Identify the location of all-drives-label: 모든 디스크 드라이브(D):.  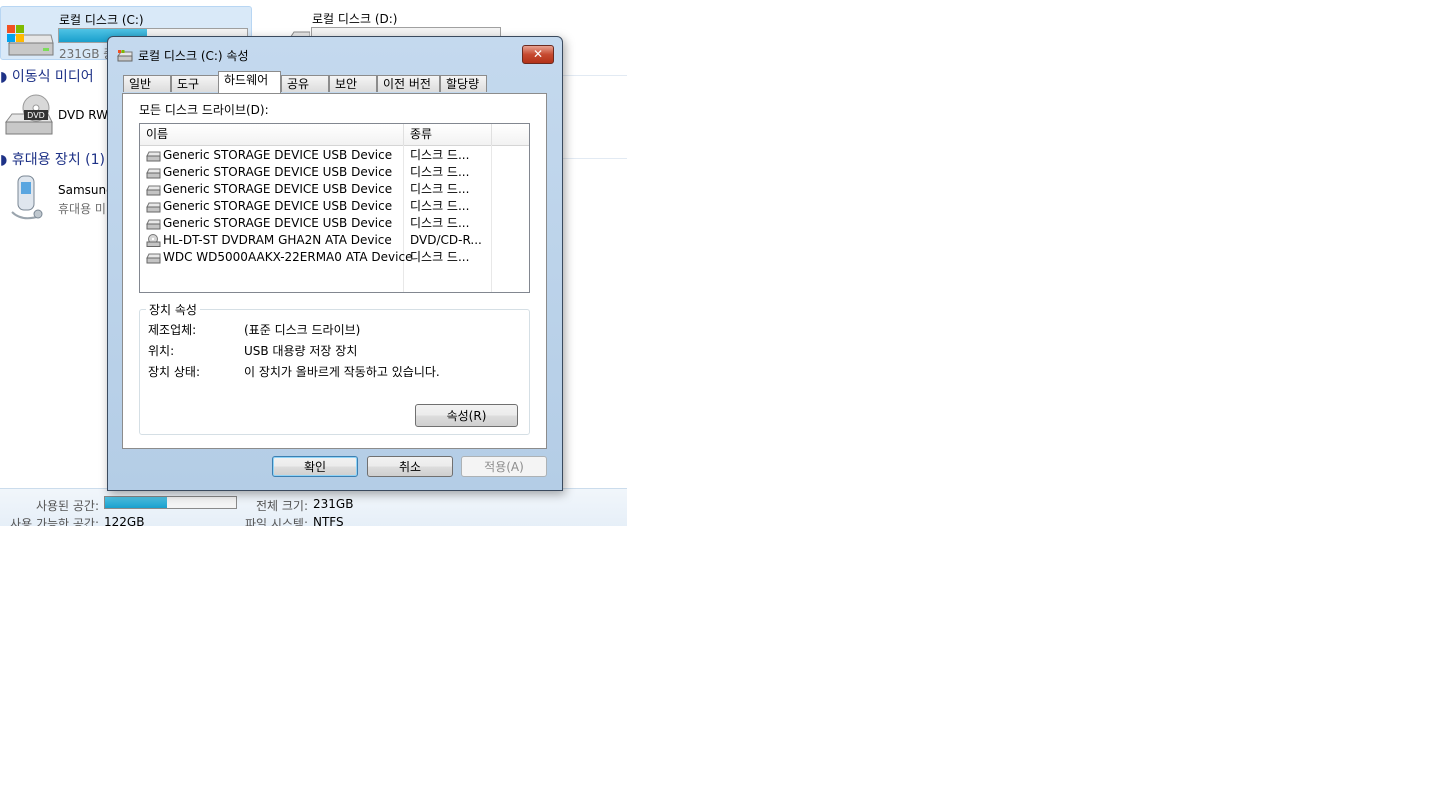
(204, 110).